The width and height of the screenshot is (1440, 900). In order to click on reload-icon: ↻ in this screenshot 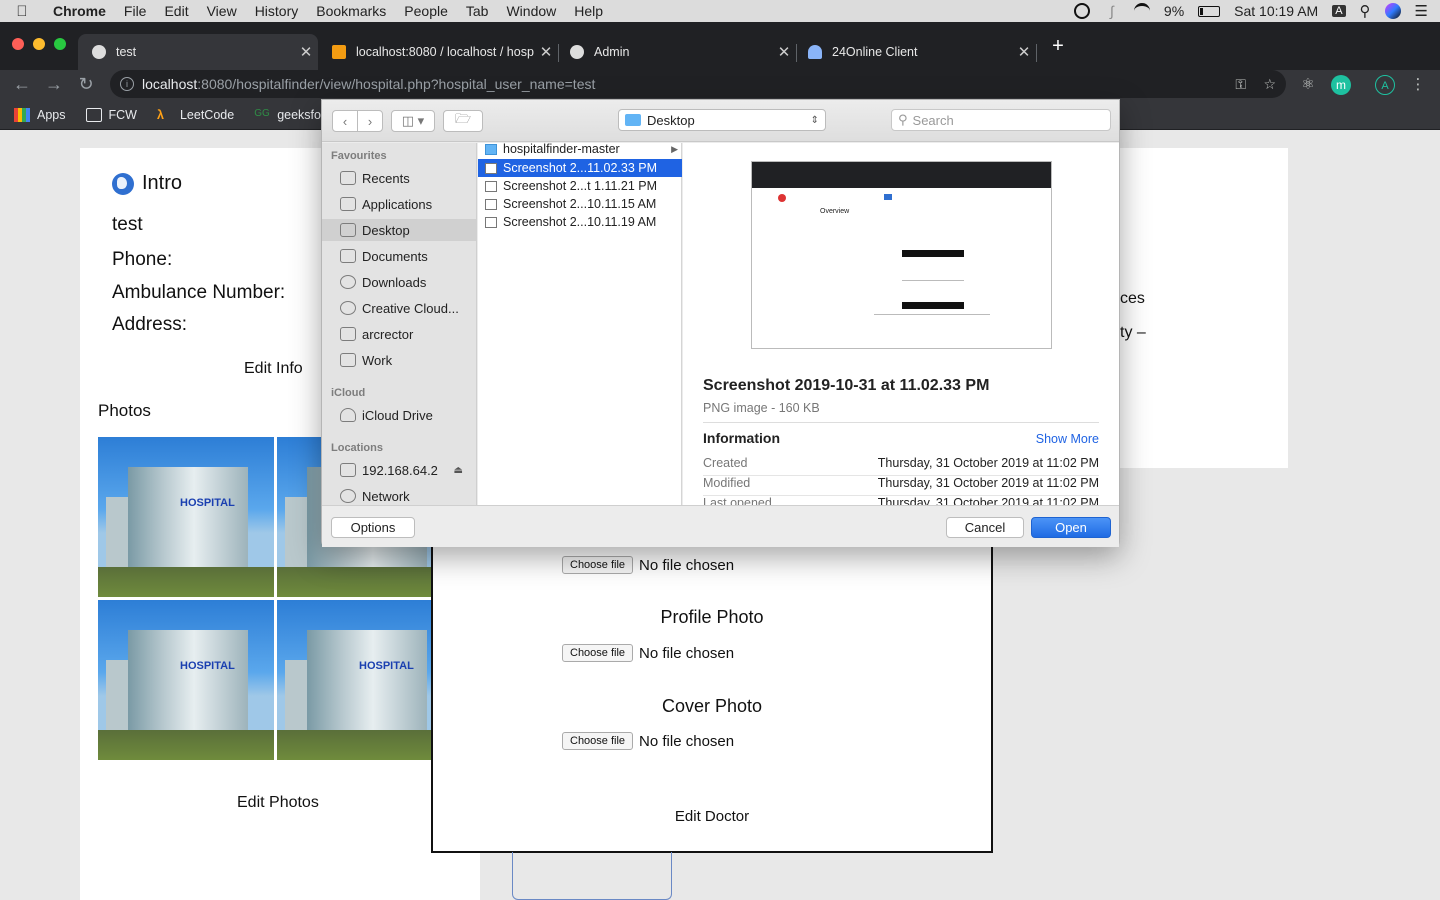, I will do `click(86, 84)`.